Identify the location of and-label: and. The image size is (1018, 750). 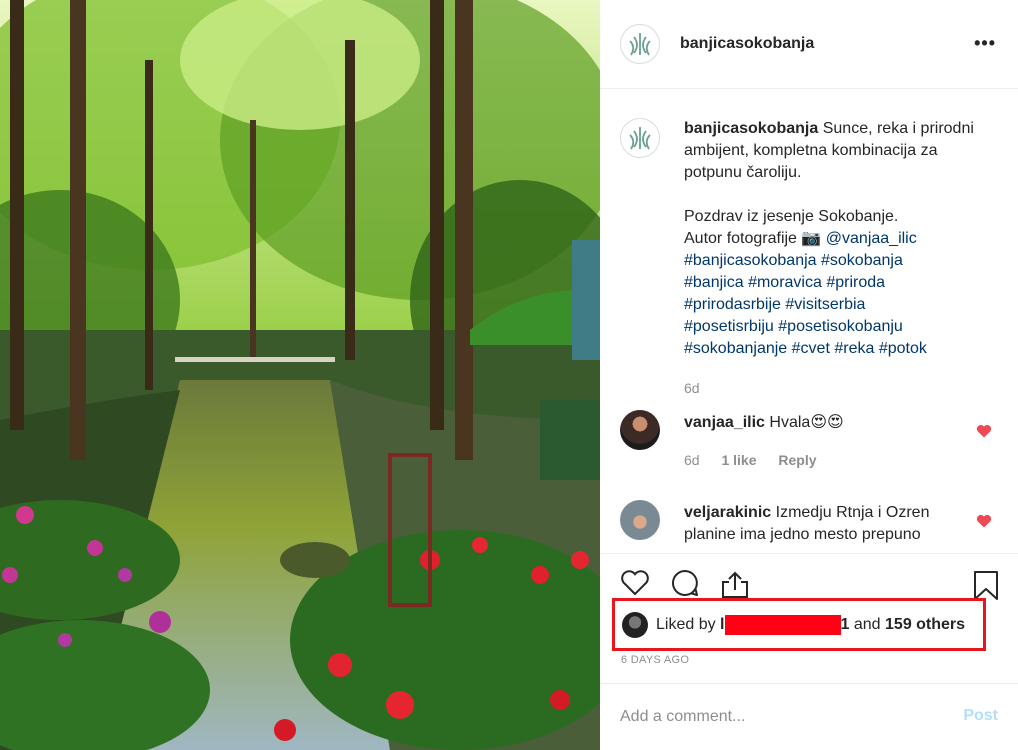
(867, 624).